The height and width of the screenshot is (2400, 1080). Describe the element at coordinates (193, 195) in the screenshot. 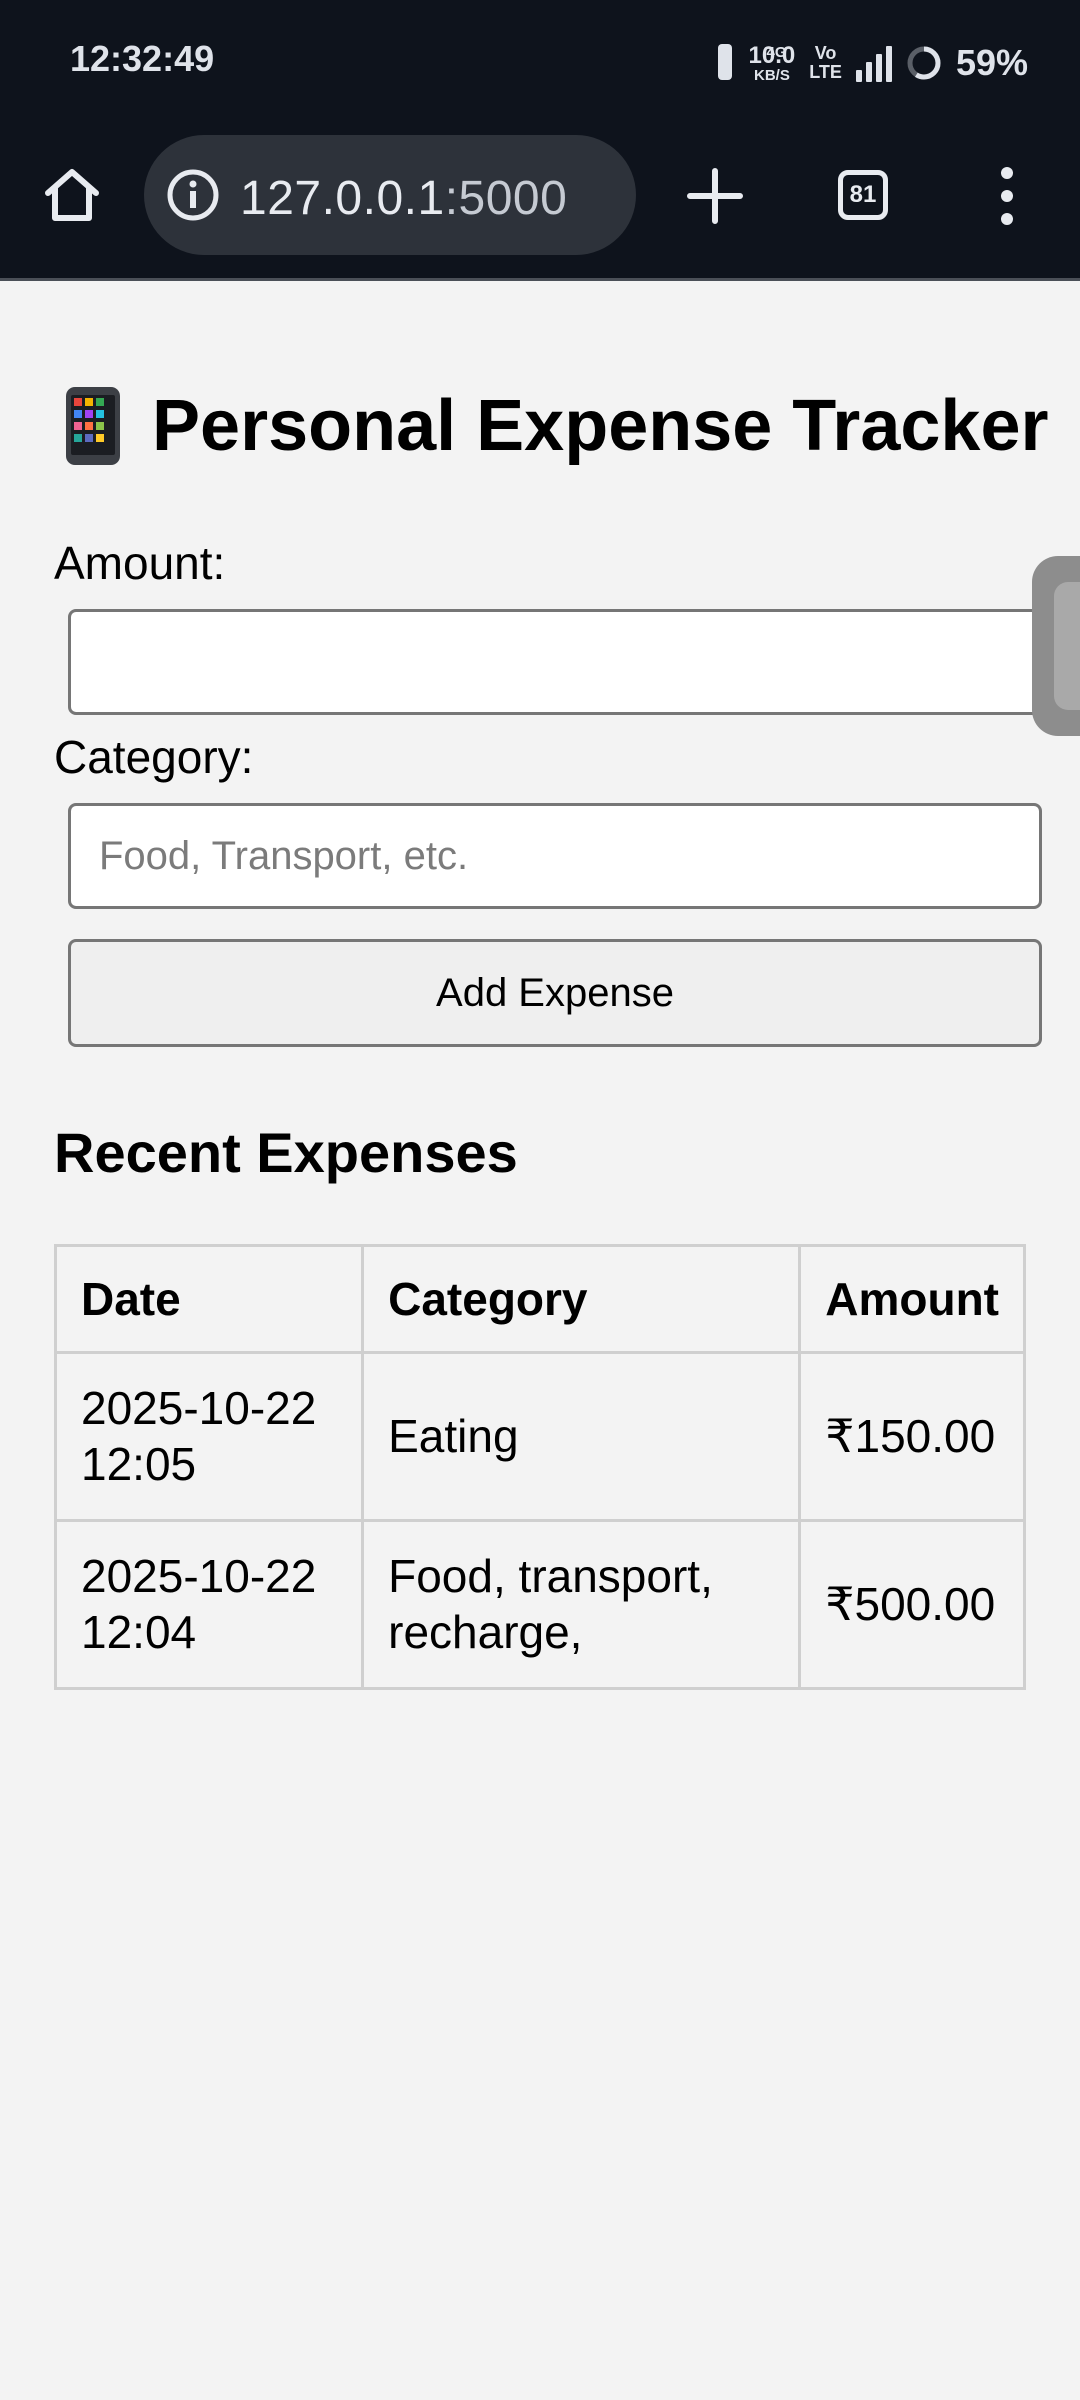

I see `info-icon` at that location.